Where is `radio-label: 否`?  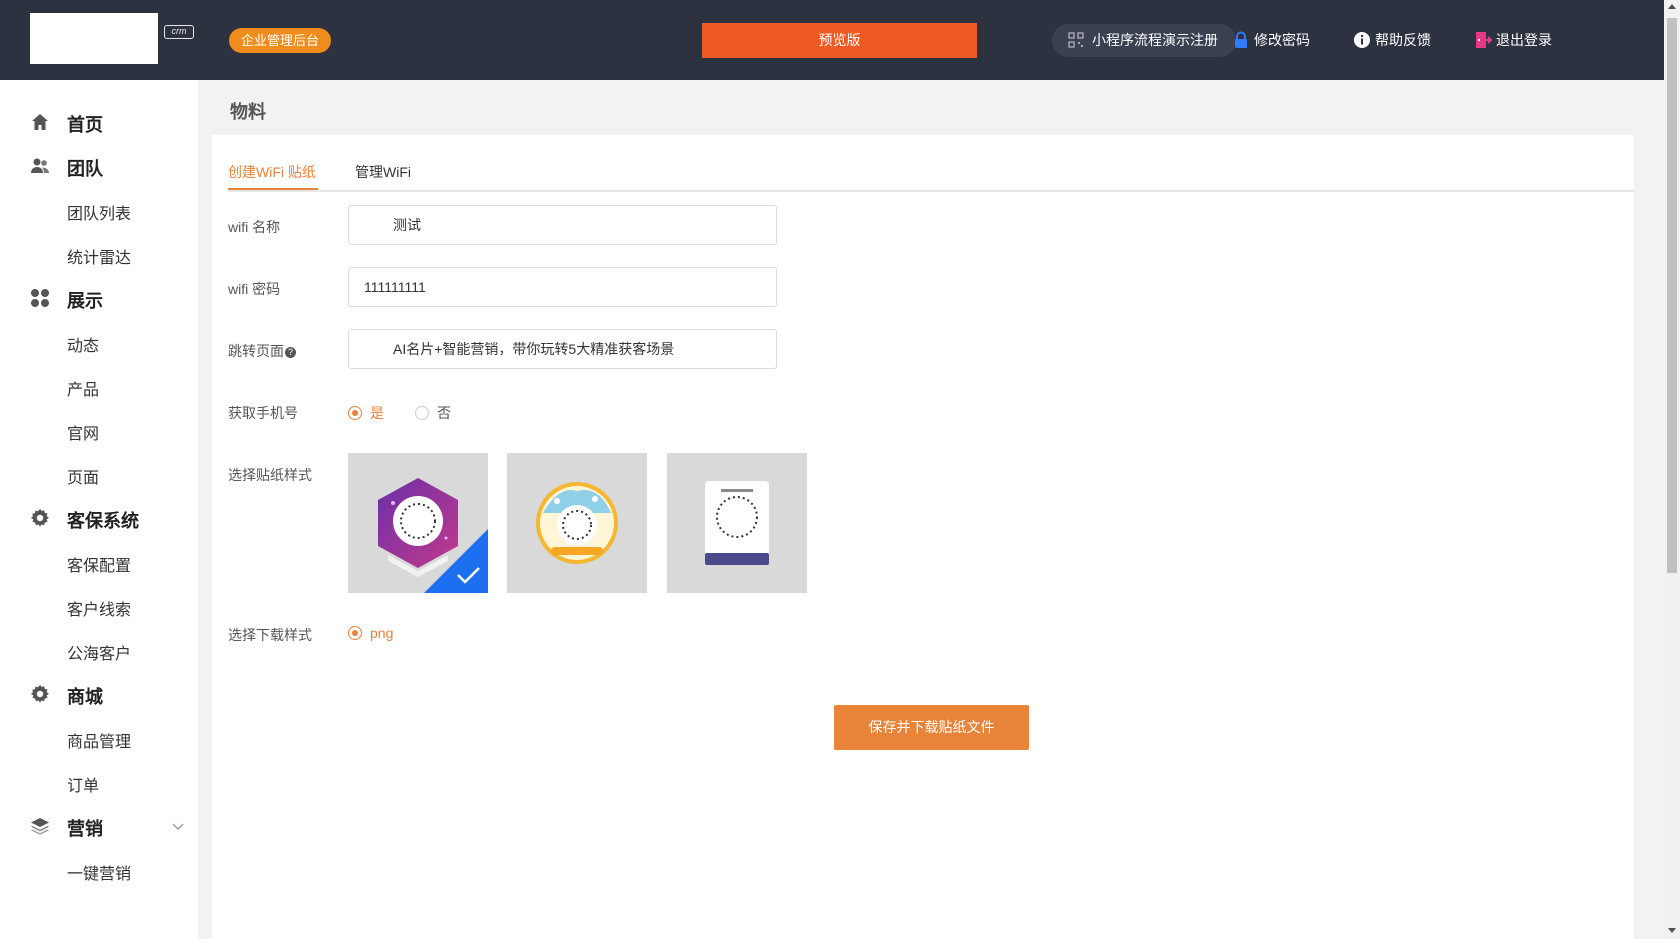 radio-label: 否 is located at coordinates (444, 413).